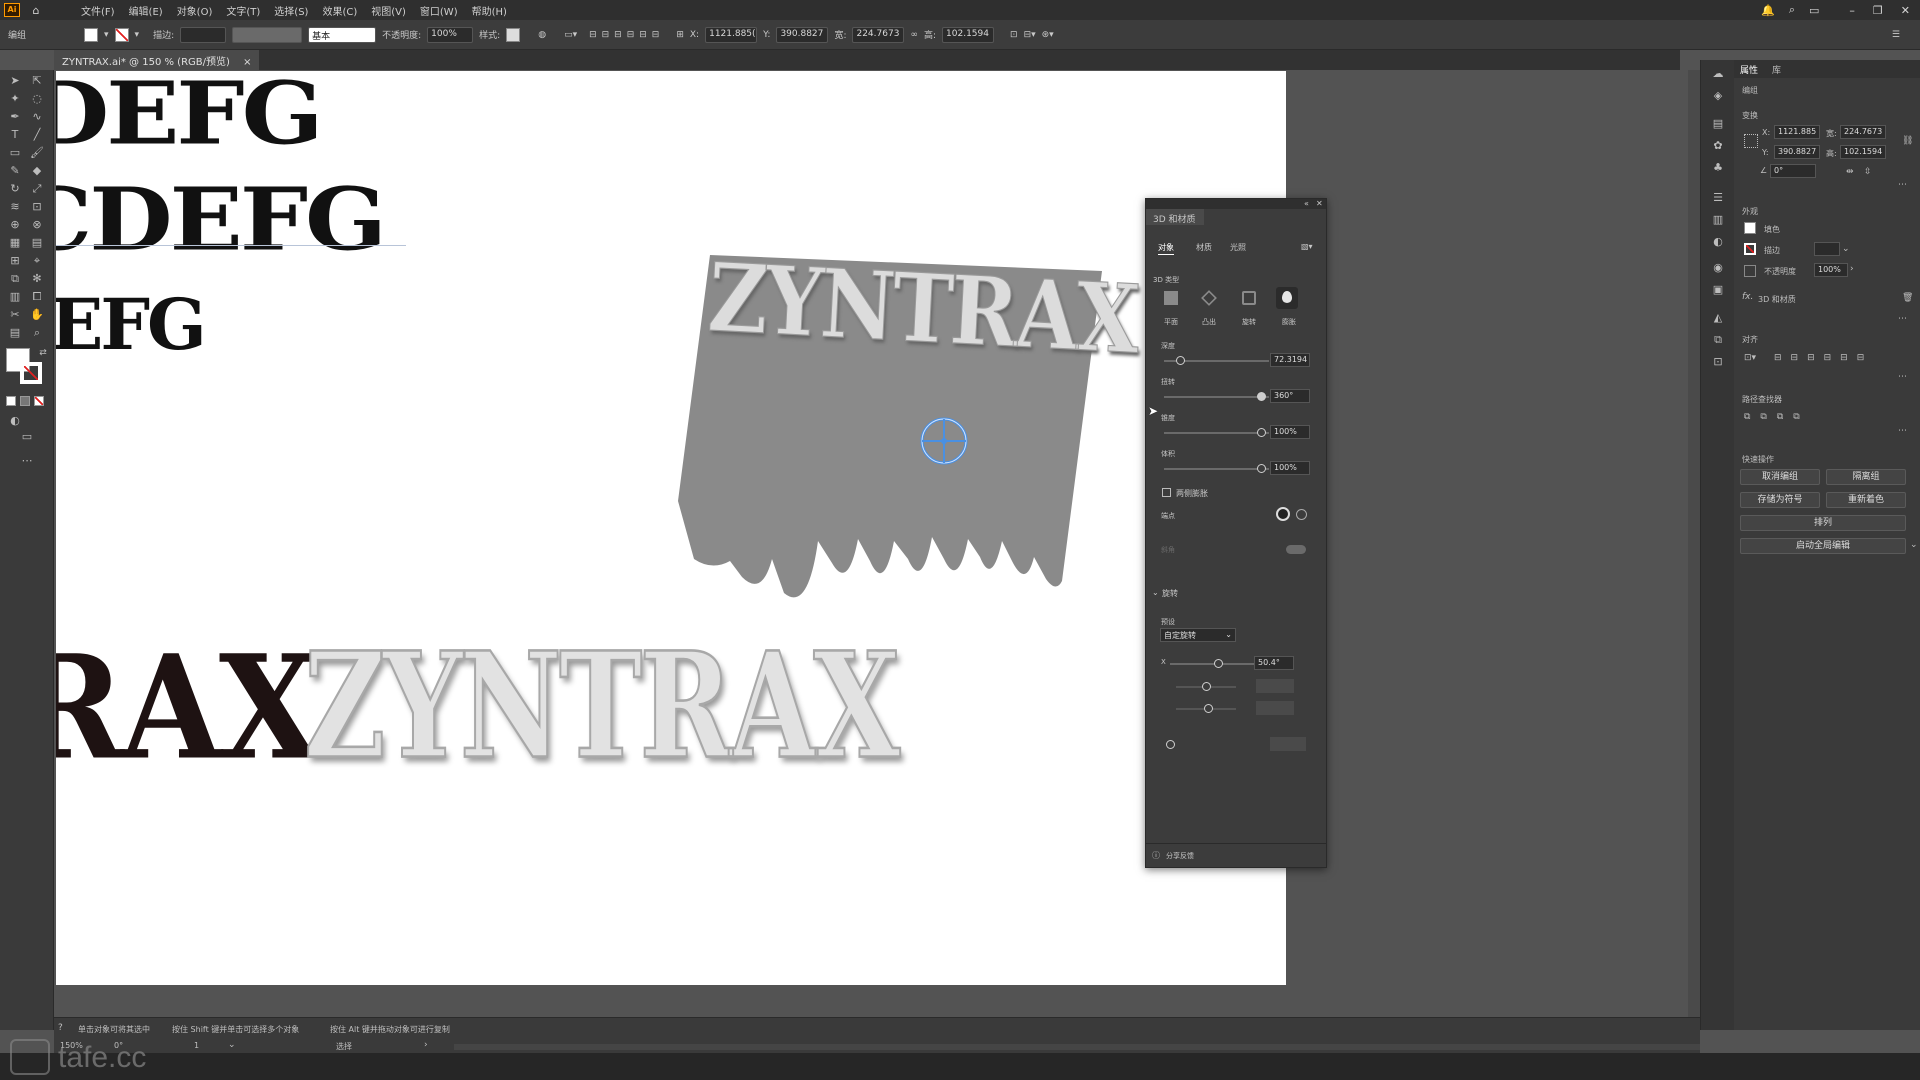  I want to click on ungroup-button: 取消编组, so click(1780, 477).